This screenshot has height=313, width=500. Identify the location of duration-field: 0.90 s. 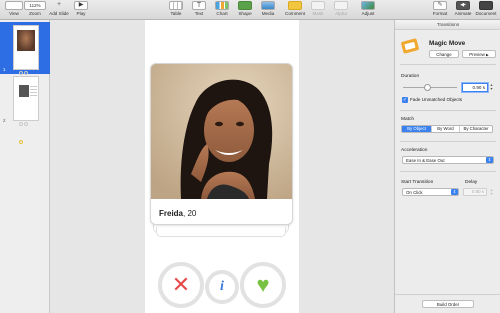
(475, 87).